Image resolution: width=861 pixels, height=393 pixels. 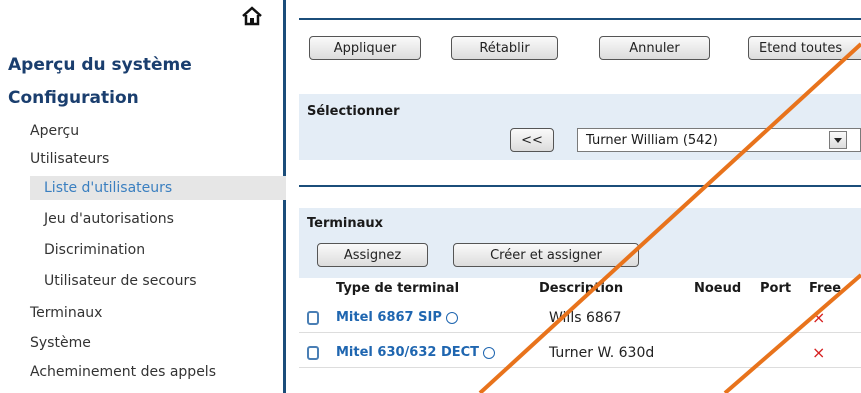 I want to click on table-row: Mitel 630/632 DECT Turner W. 630d ×, so click(x=580, y=354).